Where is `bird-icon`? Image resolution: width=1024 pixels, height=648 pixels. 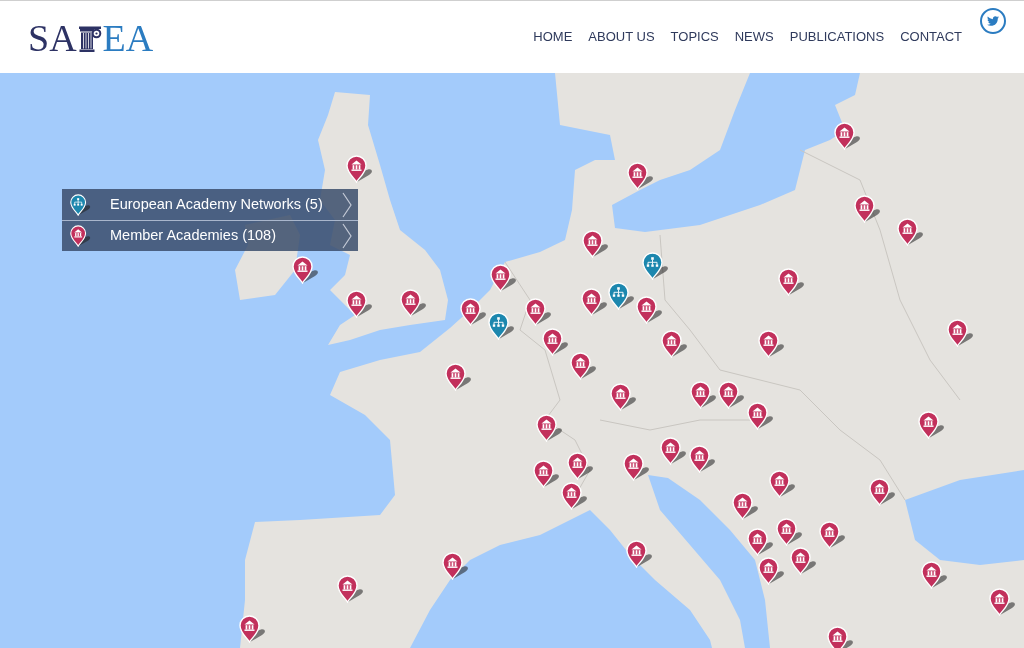
bird-icon is located at coordinates (993, 21).